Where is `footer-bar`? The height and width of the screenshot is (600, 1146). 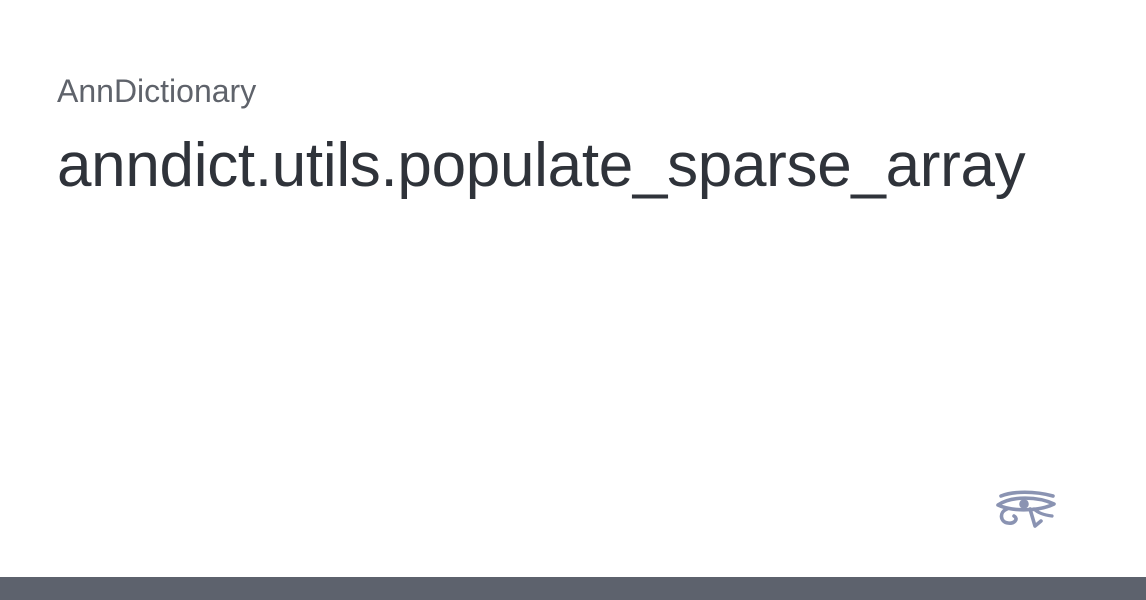
footer-bar is located at coordinates (573, 588).